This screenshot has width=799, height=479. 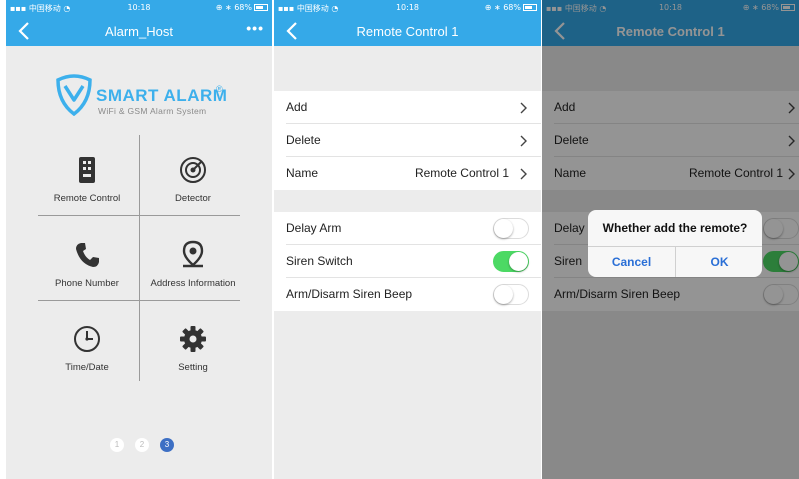 What do you see at coordinates (167, 445) in the screenshot?
I see `page-dot-3: 3` at bounding box center [167, 445].